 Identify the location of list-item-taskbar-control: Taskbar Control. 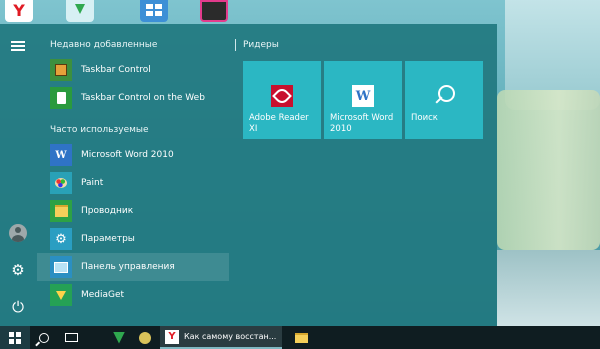
(133, 70).